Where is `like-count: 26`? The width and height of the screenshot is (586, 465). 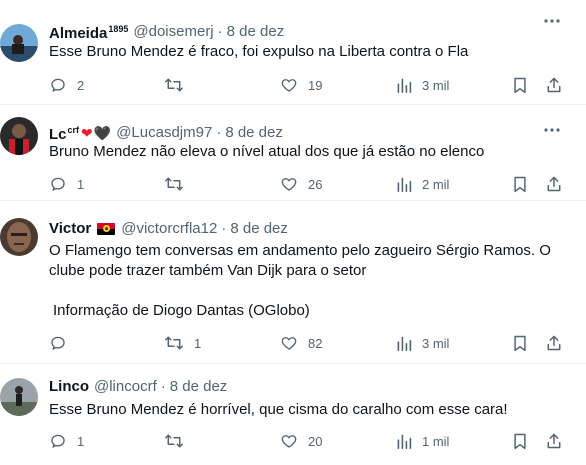
like-count: 26 is located at coordinates (315, 184).